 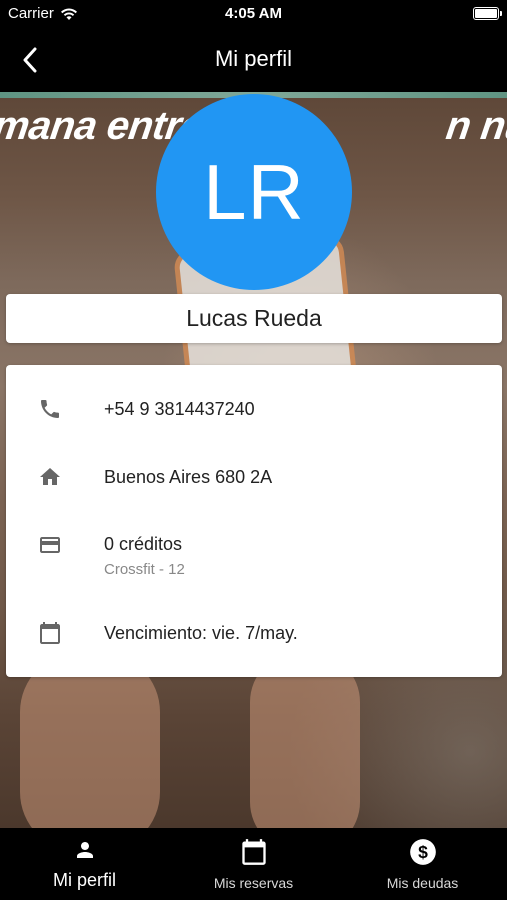 I want to click on phone-icon, so click(x=50, y=409).